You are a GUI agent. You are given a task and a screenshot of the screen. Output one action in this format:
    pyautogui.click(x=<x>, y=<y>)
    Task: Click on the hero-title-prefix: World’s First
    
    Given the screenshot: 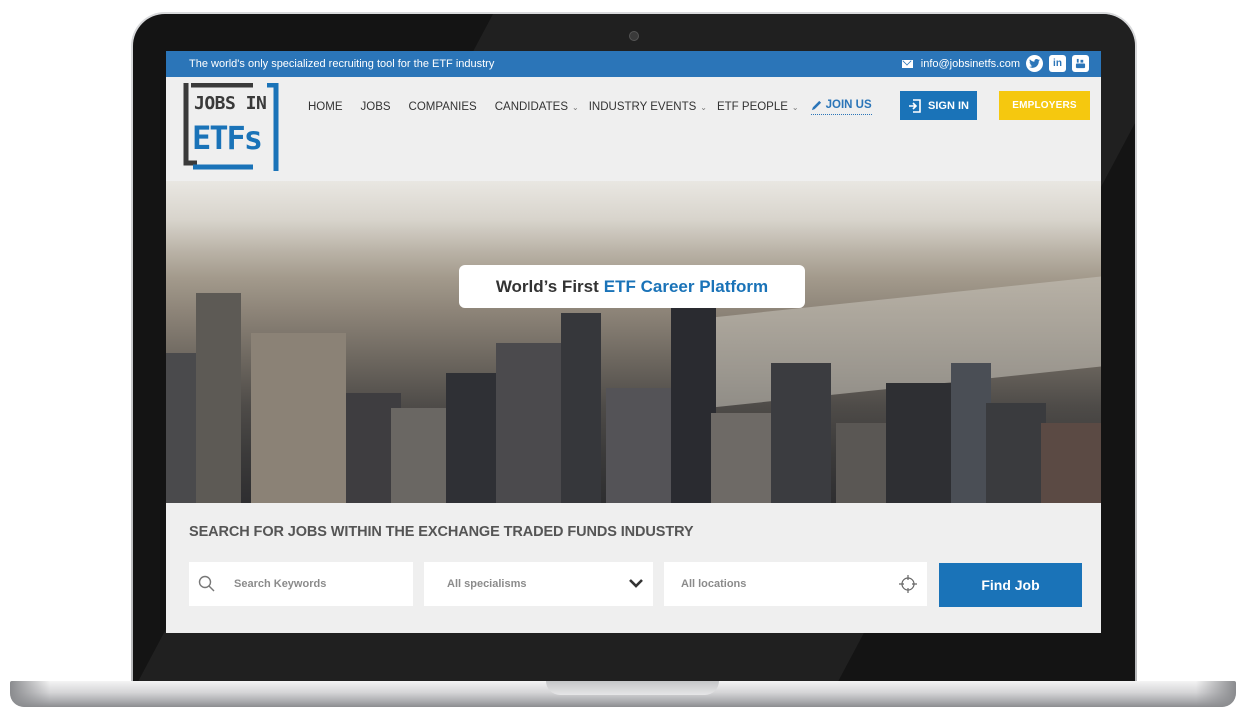 What is the action you would take?
    pyautogui.click(x=547, y=286)
    